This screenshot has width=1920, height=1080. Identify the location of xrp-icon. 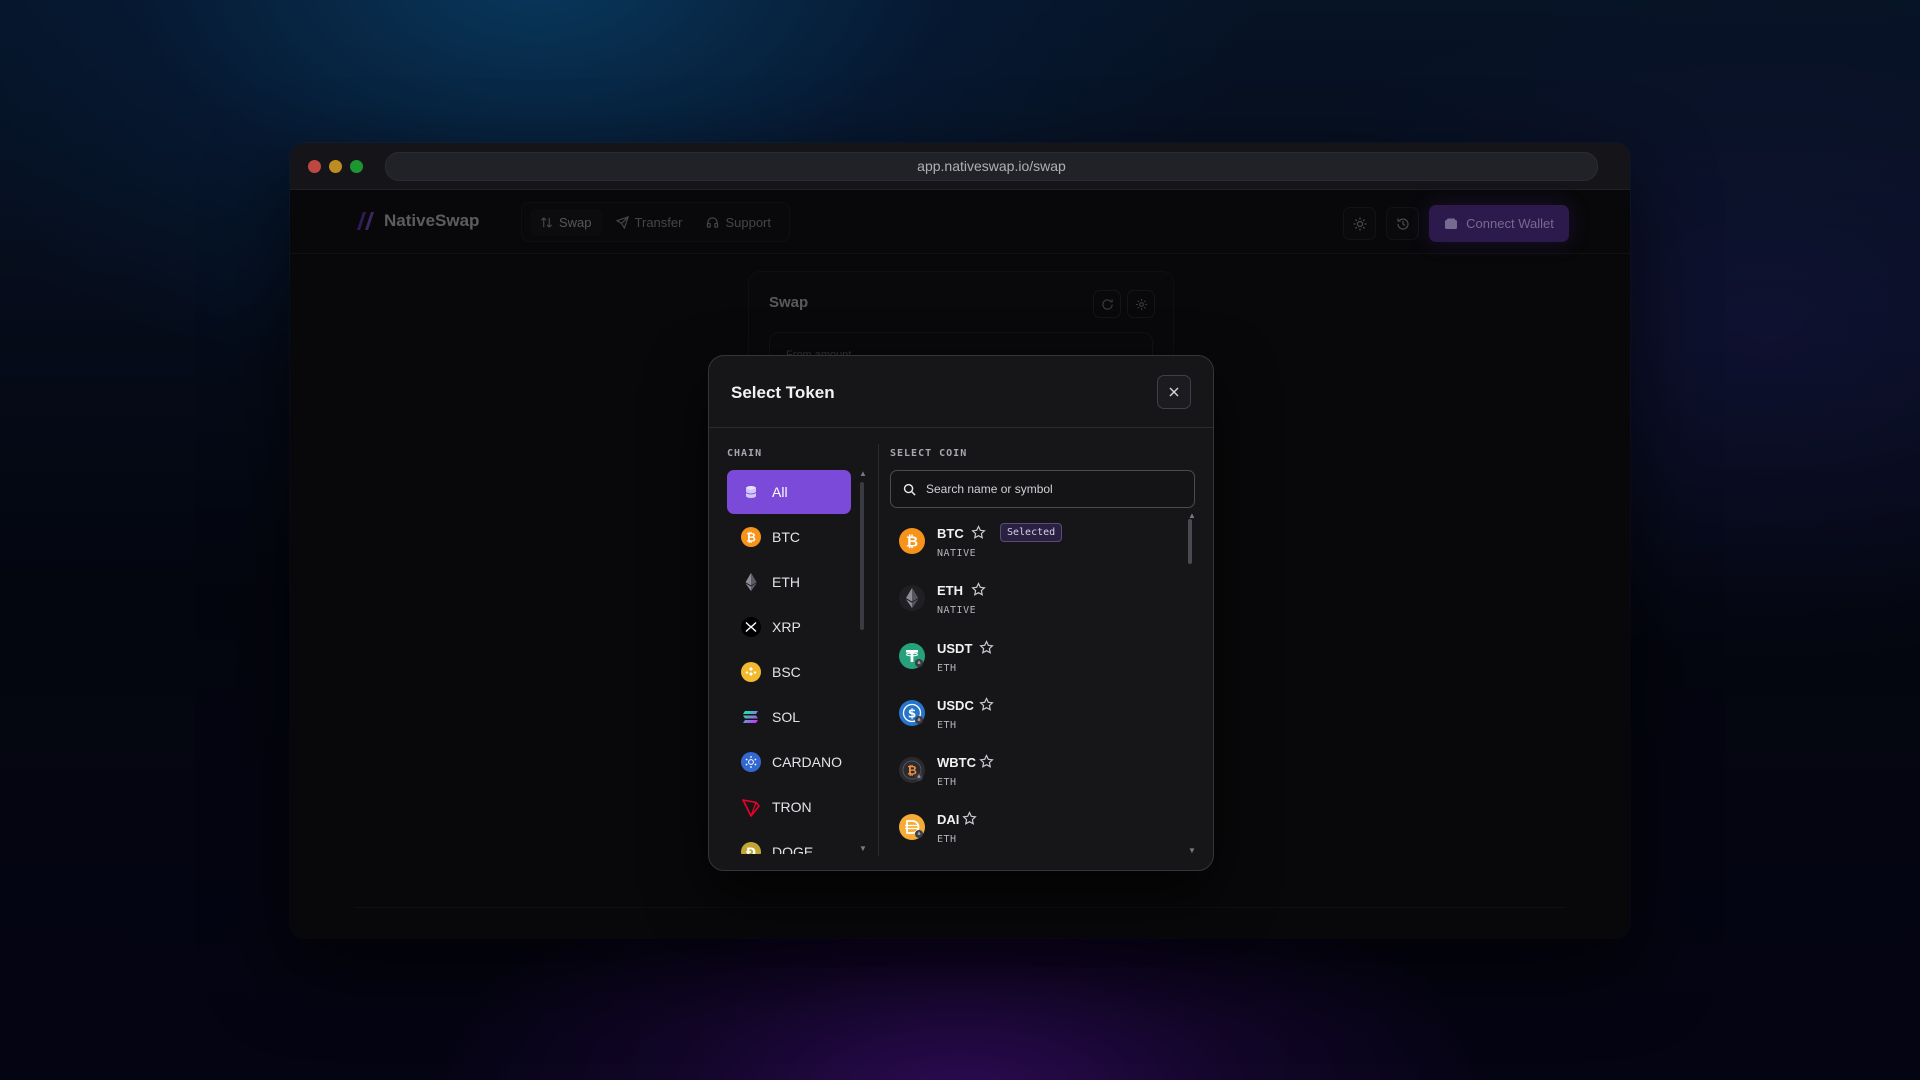
(751, 626).